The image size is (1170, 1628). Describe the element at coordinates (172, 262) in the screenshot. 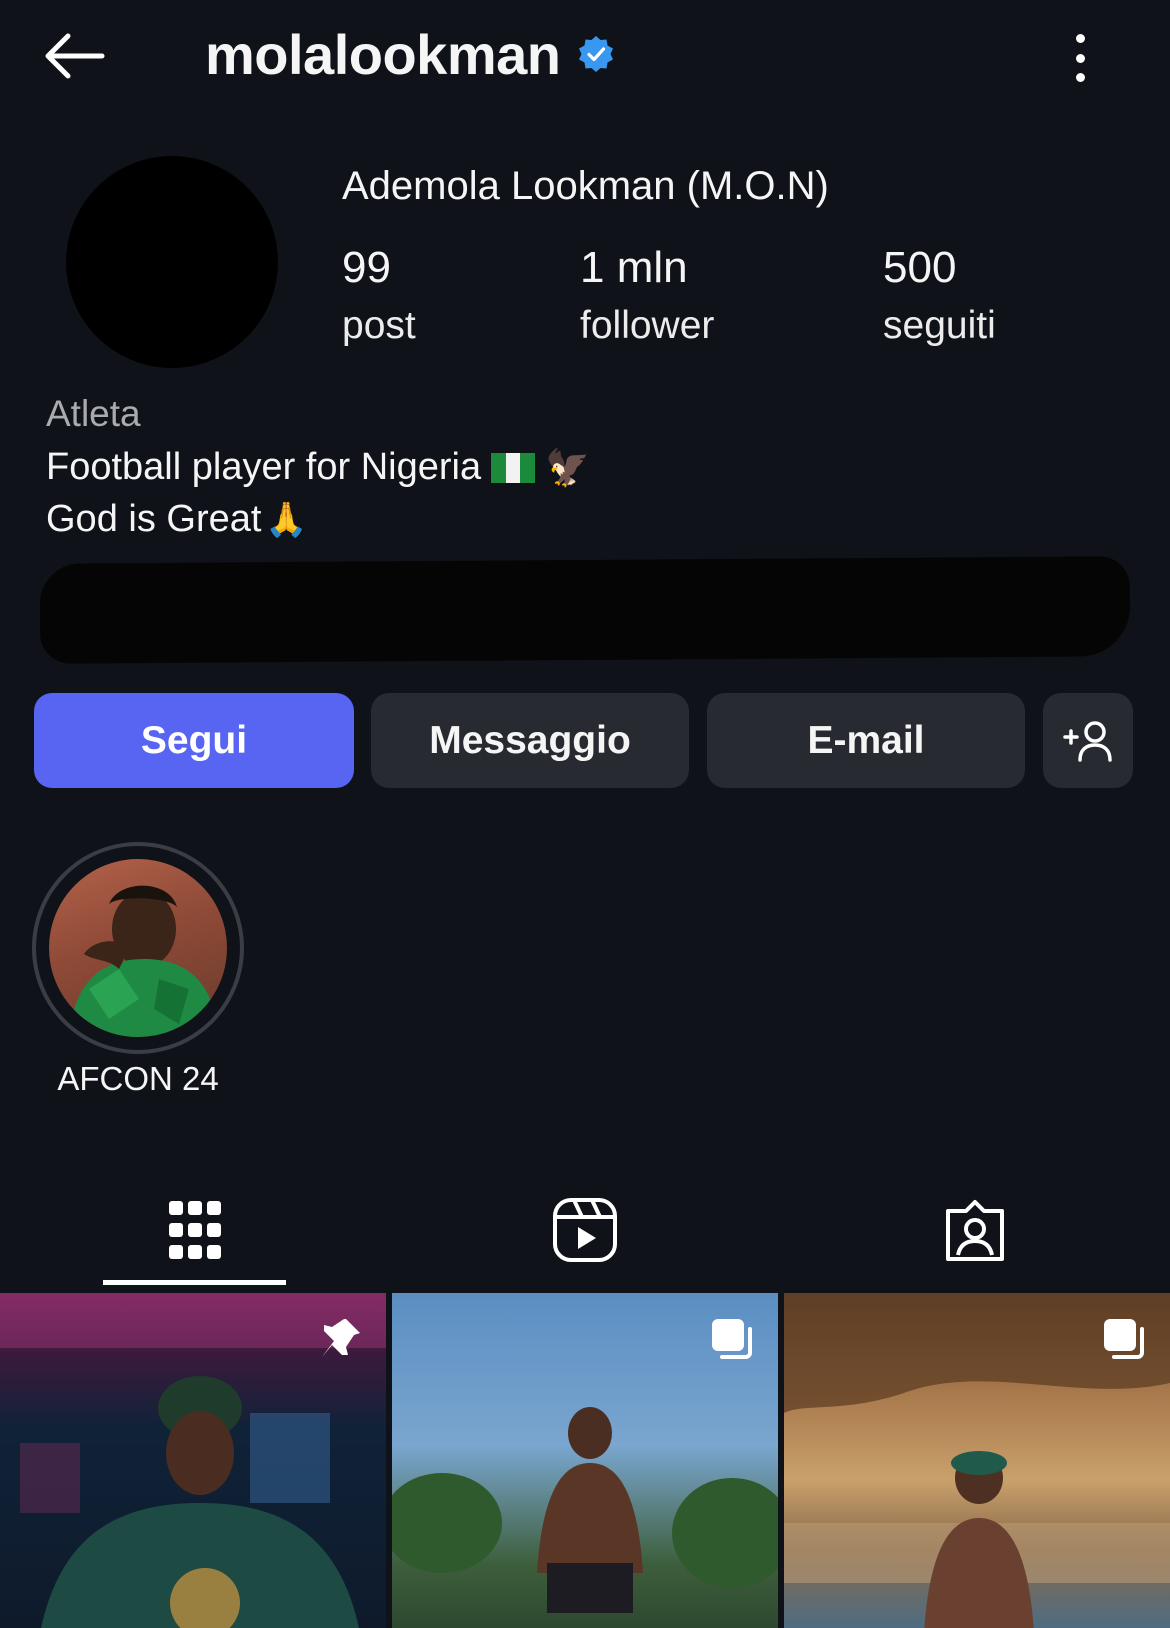

I see `profile-avatar` at that location.